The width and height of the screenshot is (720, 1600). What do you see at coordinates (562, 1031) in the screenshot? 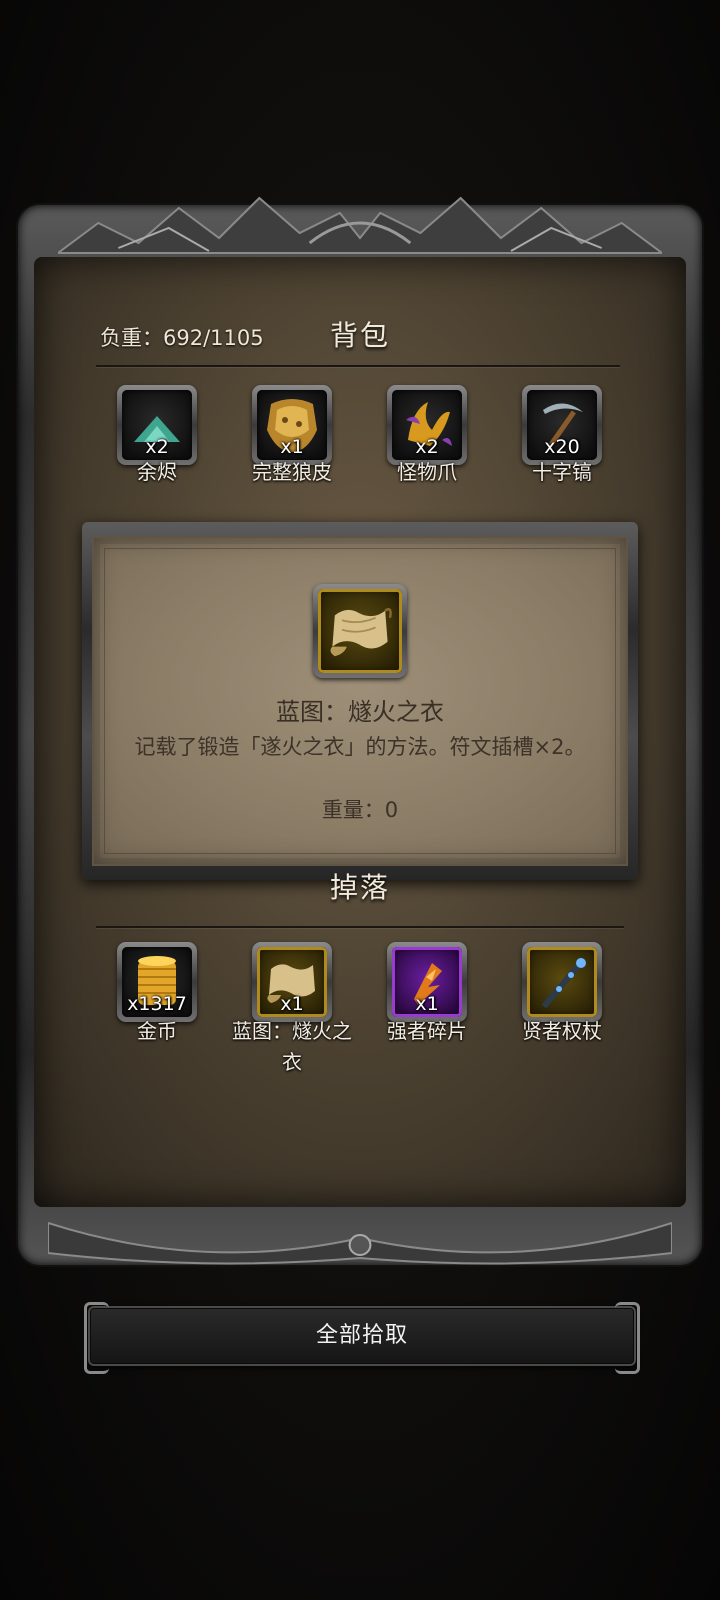
I see `item-name: 贤者权杖` at bounding box center [562, 1031].